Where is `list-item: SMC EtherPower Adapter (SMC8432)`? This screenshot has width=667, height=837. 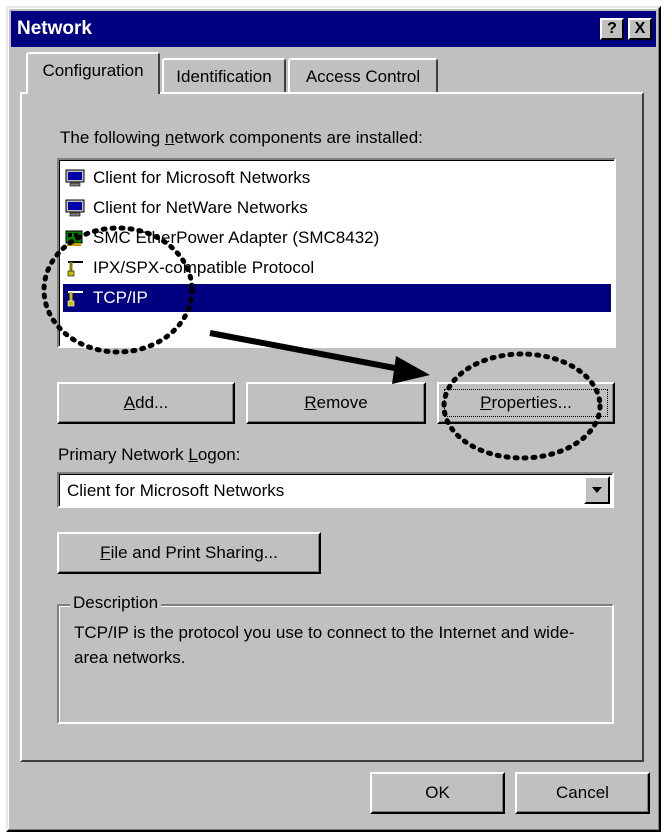
list-item: SMC EtherPower Adapter (SMC8432) is located at coordinates (337, 238).